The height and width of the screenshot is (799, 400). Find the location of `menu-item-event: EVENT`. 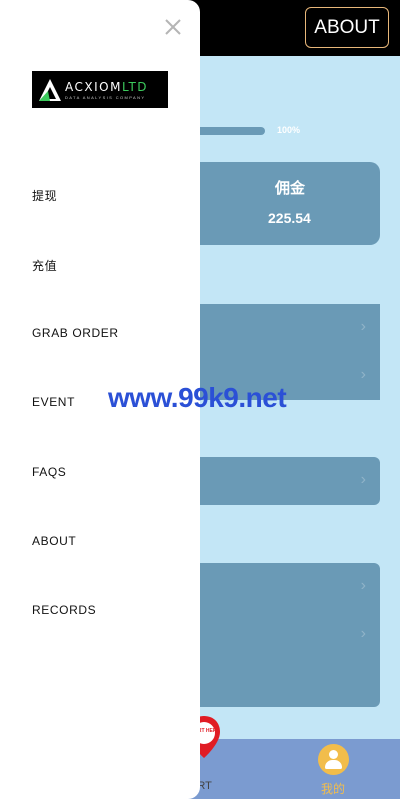

menu-item-event: EVENT is located at coordinates (53, 402).